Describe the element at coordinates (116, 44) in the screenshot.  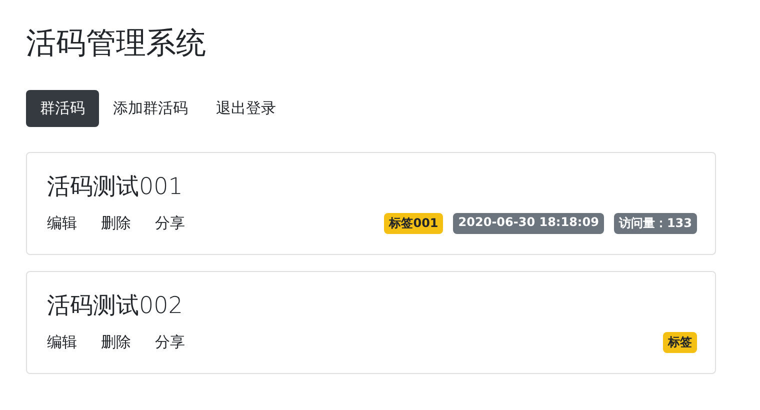
I see `page-title: 活码管理系统` at that location.